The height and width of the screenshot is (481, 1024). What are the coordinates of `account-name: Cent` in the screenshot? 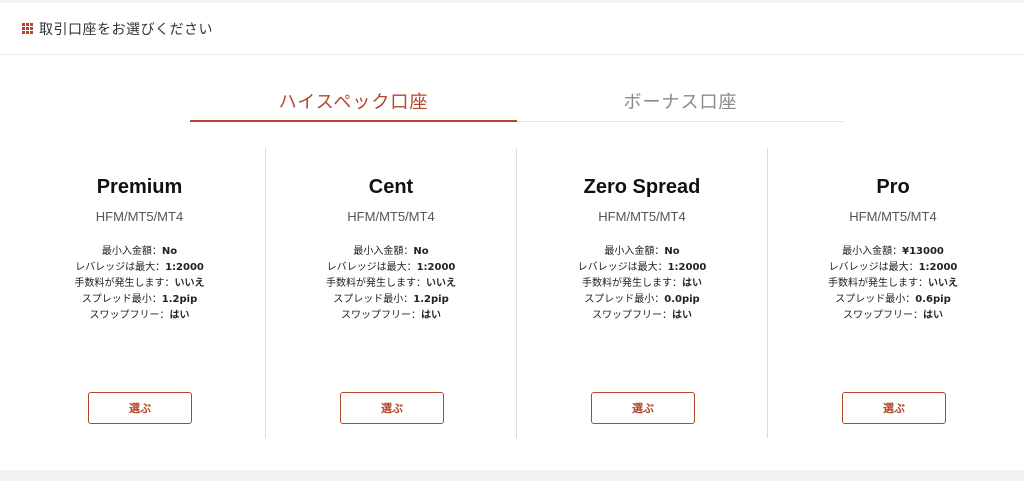 It's located at (391, 187).